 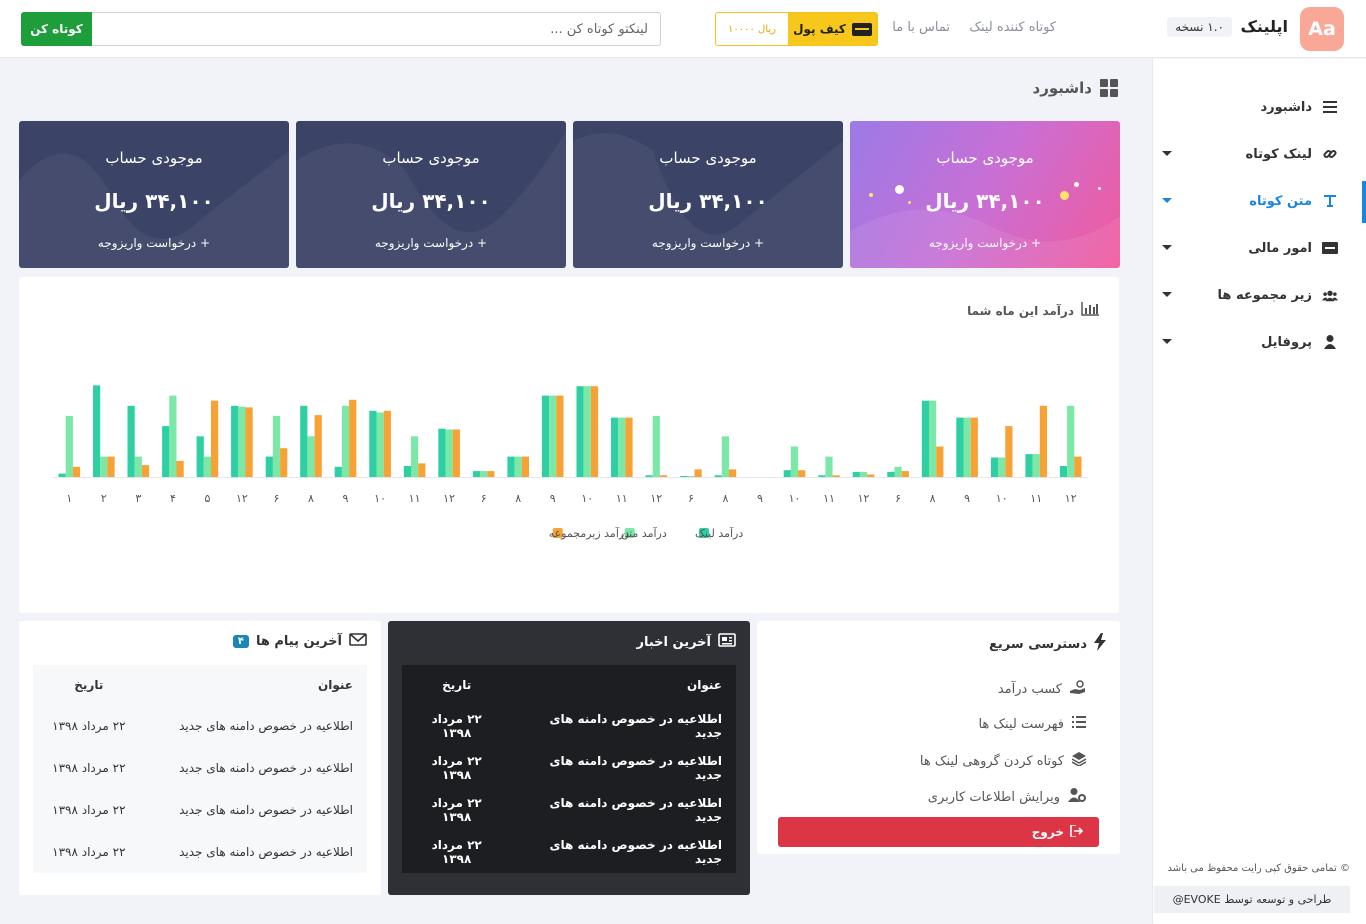 What do you see at coordinates (1003, 761) in the screenshot?
I see `quick-item-bulk-shorten: کوتاه کردن گروهی لینک ها` at bounding box center [1003, 761].